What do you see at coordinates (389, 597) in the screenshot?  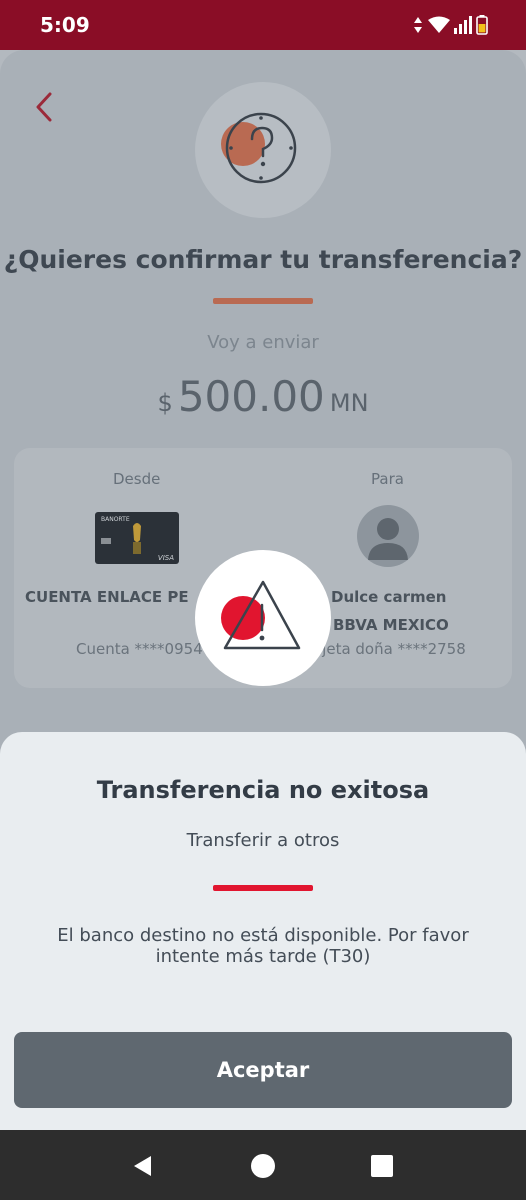 I see `to-name: Dulce carmen` at bounding box center [389, 597].